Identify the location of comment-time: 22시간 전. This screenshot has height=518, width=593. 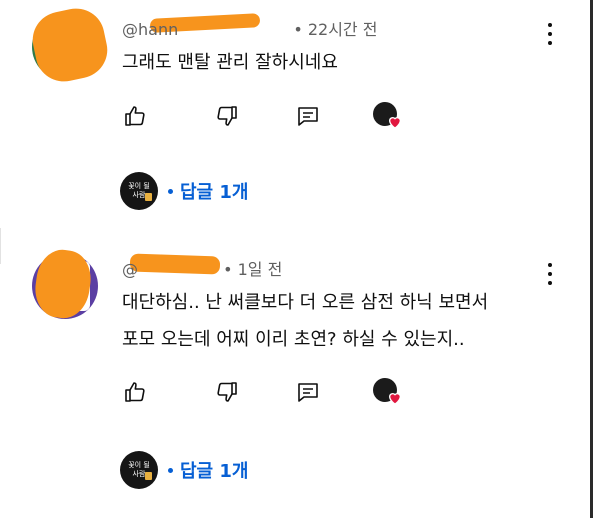
(343, 29).